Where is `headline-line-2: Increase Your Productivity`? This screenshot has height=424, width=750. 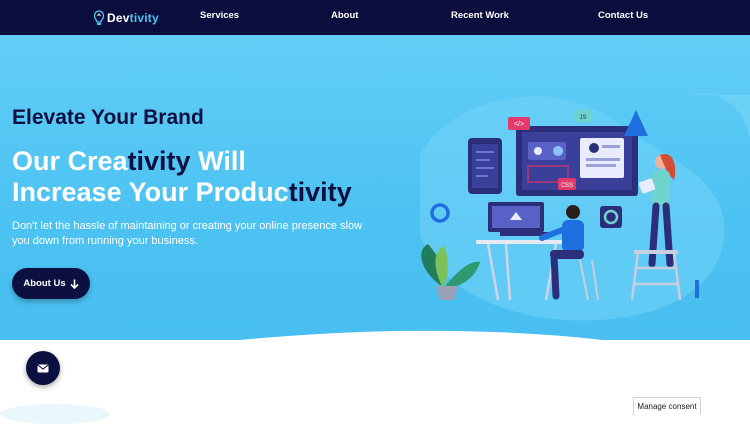
headline-line-2: Increase Your Productivity is located at coordinates (182, 192).